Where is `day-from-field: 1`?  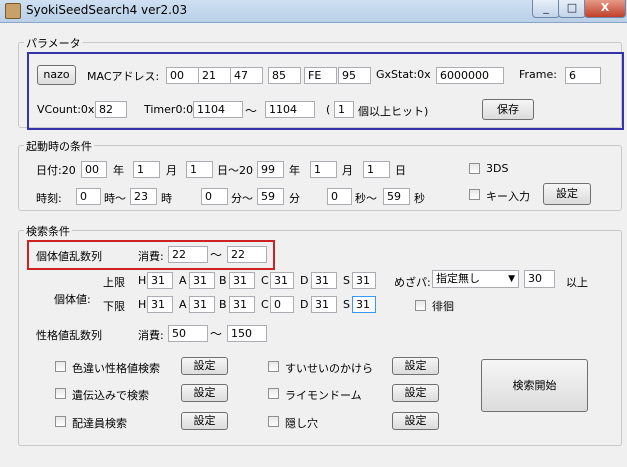
day-from-field: 1 is located at coordinates (199, 169).